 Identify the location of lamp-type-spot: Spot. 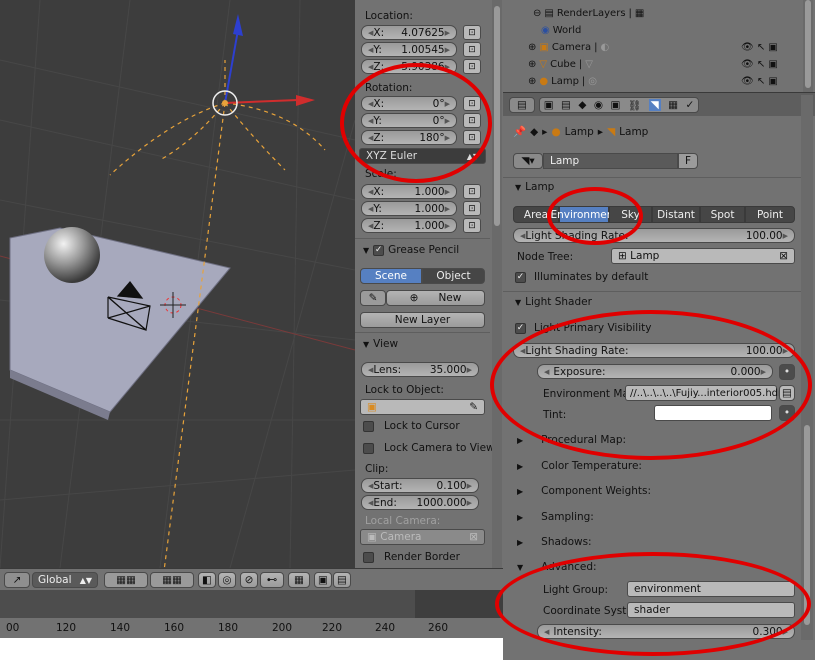
(722, 214).